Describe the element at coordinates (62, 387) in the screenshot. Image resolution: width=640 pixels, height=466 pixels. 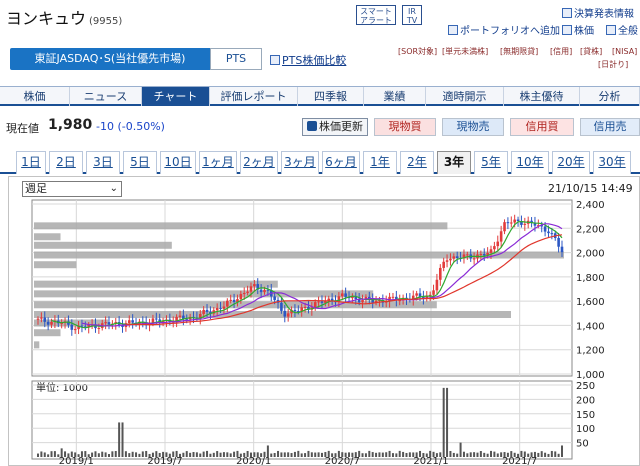
I see `volume-unit-label: 単位: 1000` at that location.